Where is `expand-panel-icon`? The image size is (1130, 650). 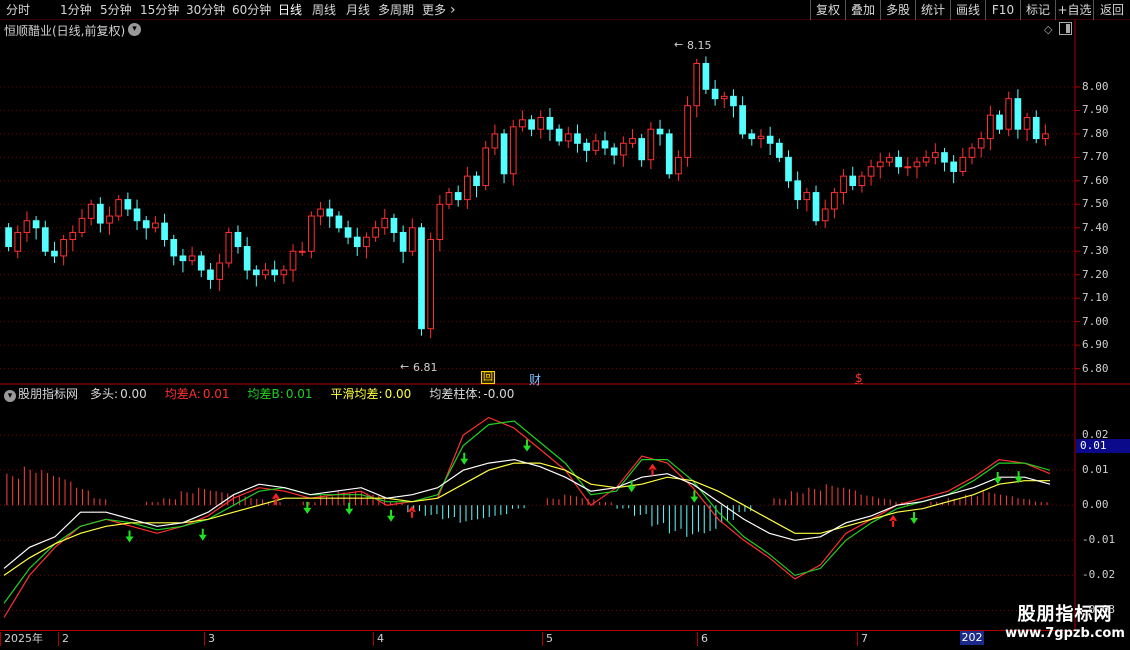 expand-panel-icon is located at coordinates (1065, 28).